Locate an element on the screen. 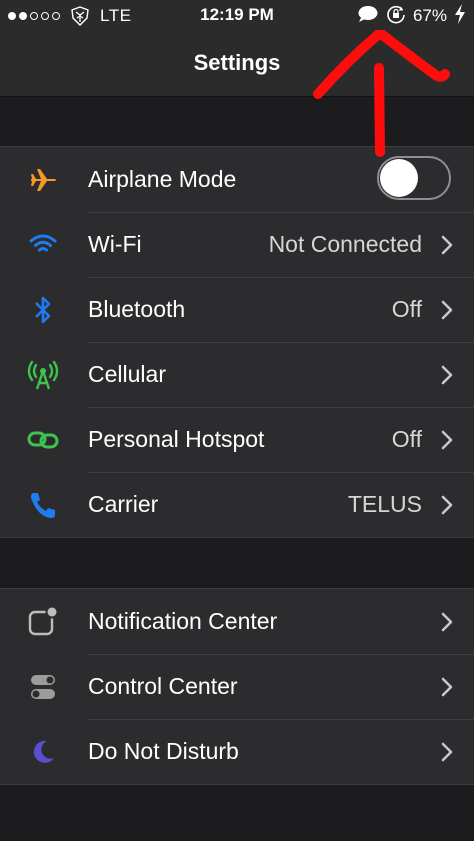 The height and width of the screenshot is (841, 474). row-label: Do Not Disturb is located at coordinates (163, 751).